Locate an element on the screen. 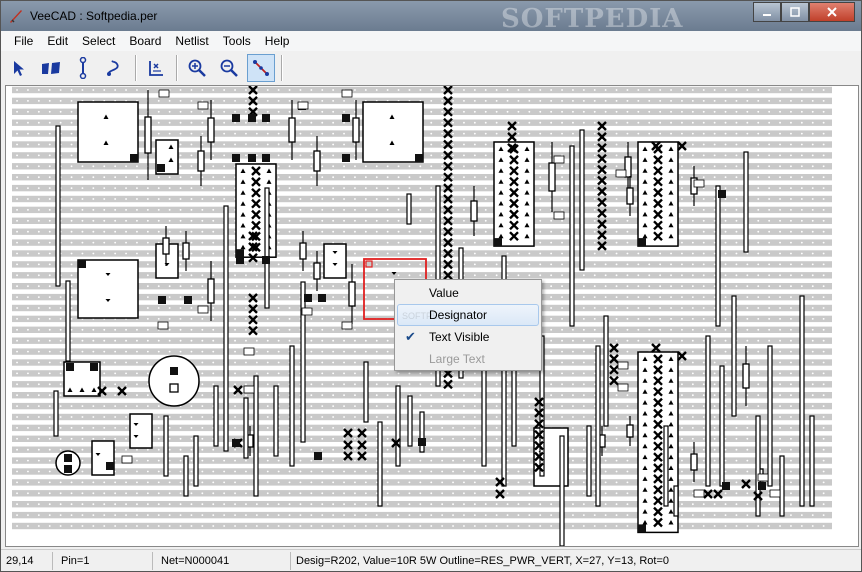 The image size is (862, 572). ctx-label: Value is located at coordinates (444, 293).